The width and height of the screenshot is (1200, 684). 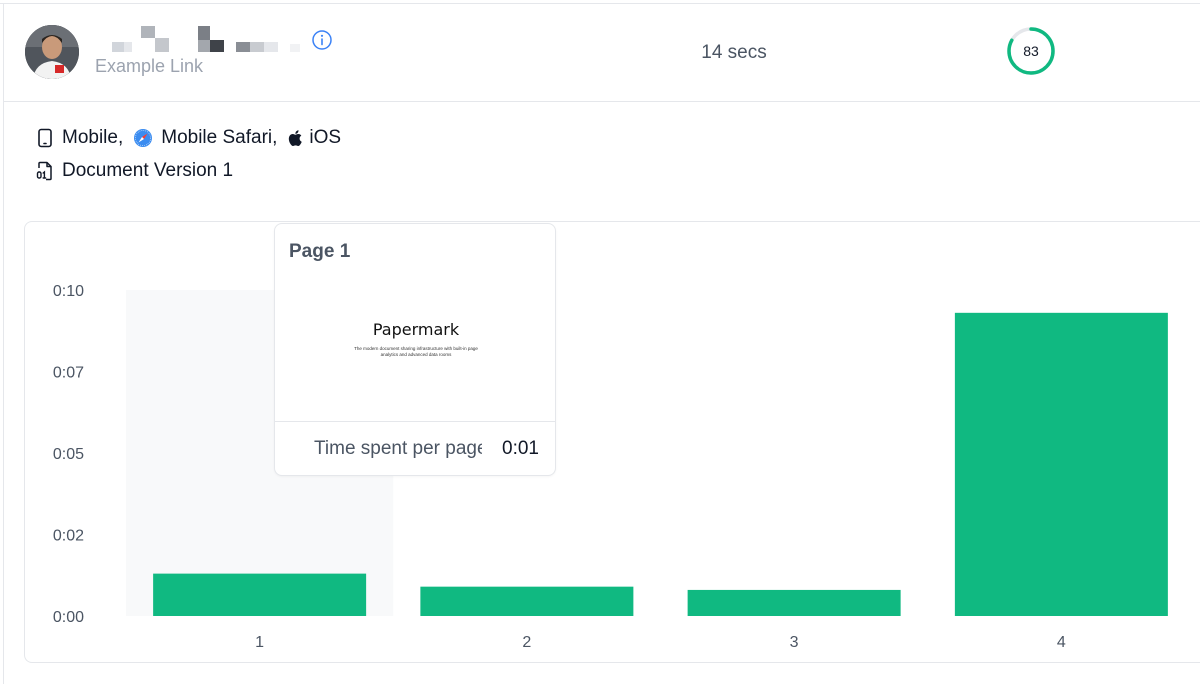 I want to click on tooltip-page-title: Page 1, so click(x=320, y=251).